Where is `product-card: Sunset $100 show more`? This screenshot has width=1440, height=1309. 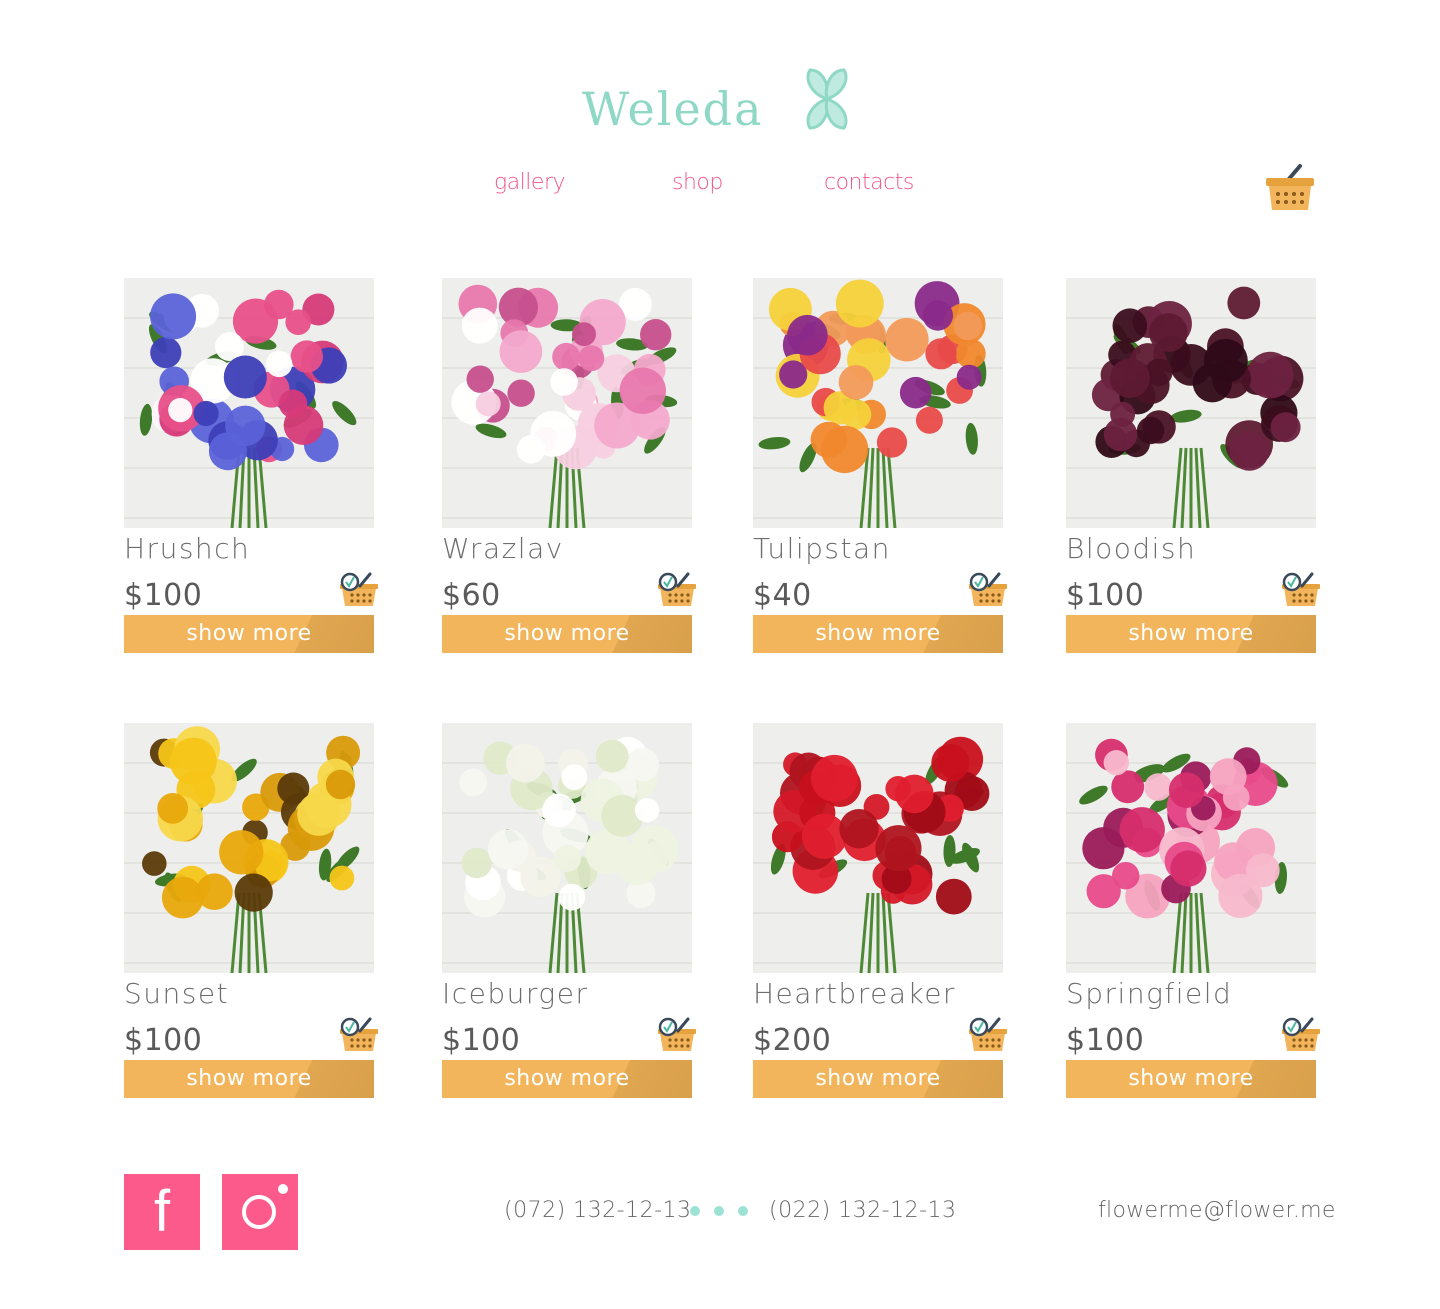
product-card: Sunset $100 show more is located at coordinates (251, 913).